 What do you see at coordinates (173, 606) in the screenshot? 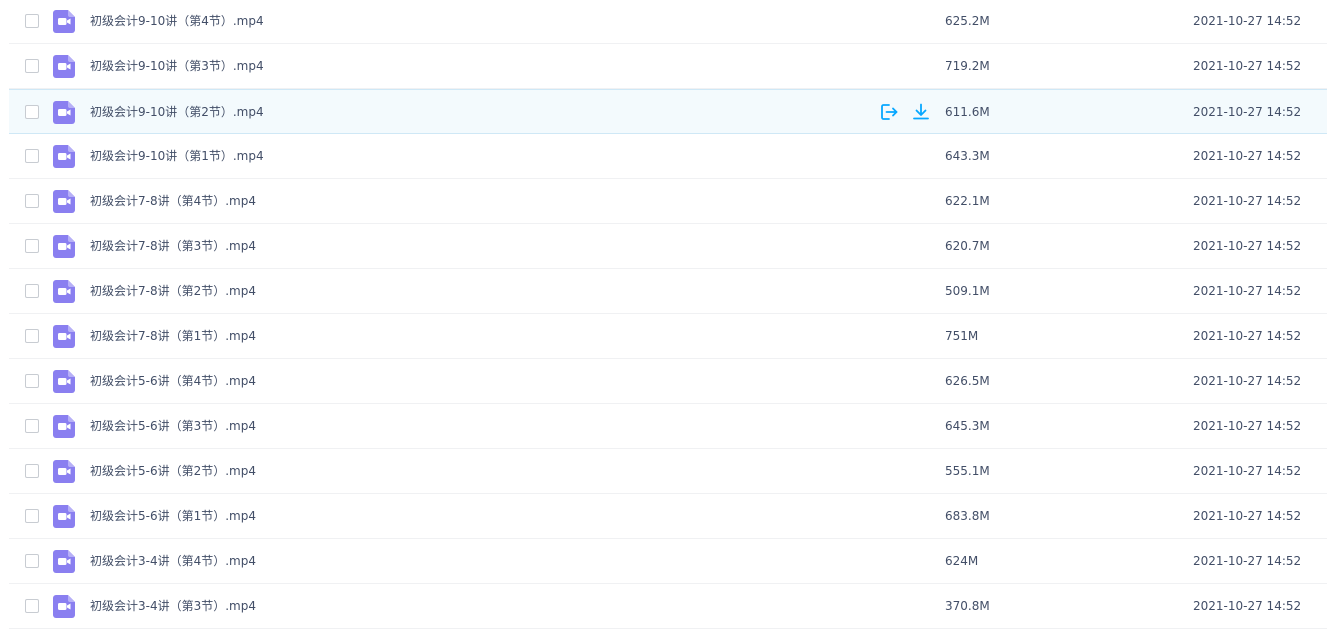
I see `file-name: 初级会计3-4讲（第3节）.mp4` at bounding box center [173, 606].